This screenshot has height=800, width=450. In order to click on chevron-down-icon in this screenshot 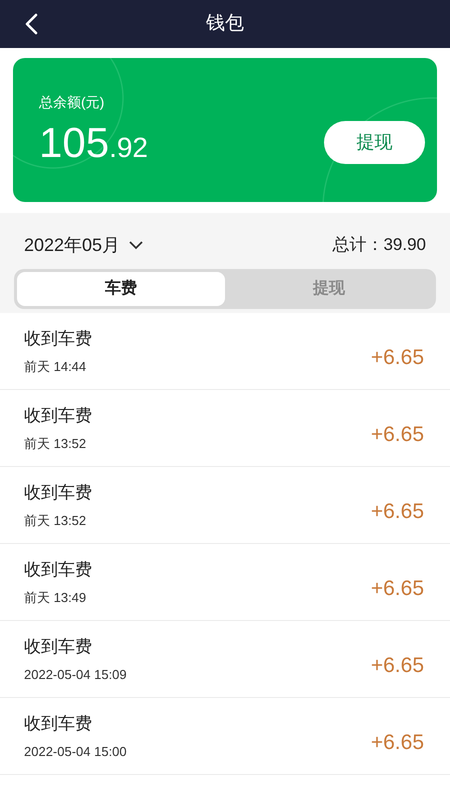, I will do `click(136, 245)`.